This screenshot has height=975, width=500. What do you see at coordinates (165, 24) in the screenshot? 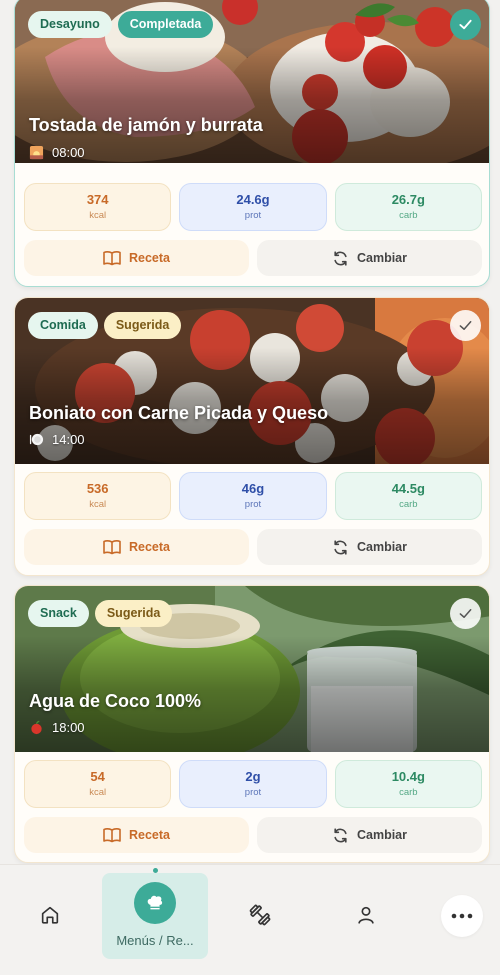
I see `status-badge: Completada` at bounding box center [165, 24].